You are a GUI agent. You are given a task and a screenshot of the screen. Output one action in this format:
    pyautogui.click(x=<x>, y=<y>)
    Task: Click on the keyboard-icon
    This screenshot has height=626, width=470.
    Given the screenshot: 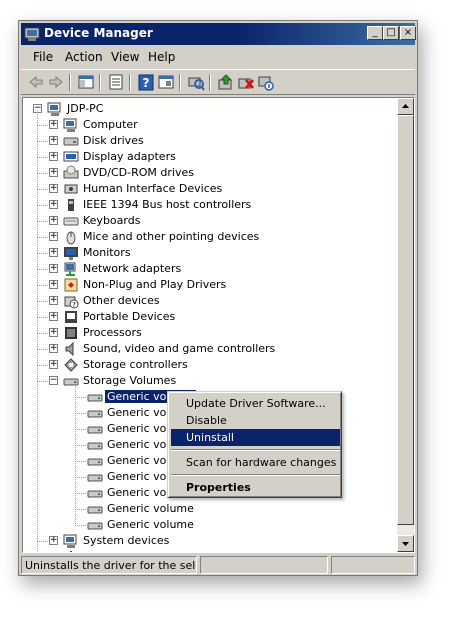 What is the action you would take?
    pyautogui.click(x=71, y=221)
    